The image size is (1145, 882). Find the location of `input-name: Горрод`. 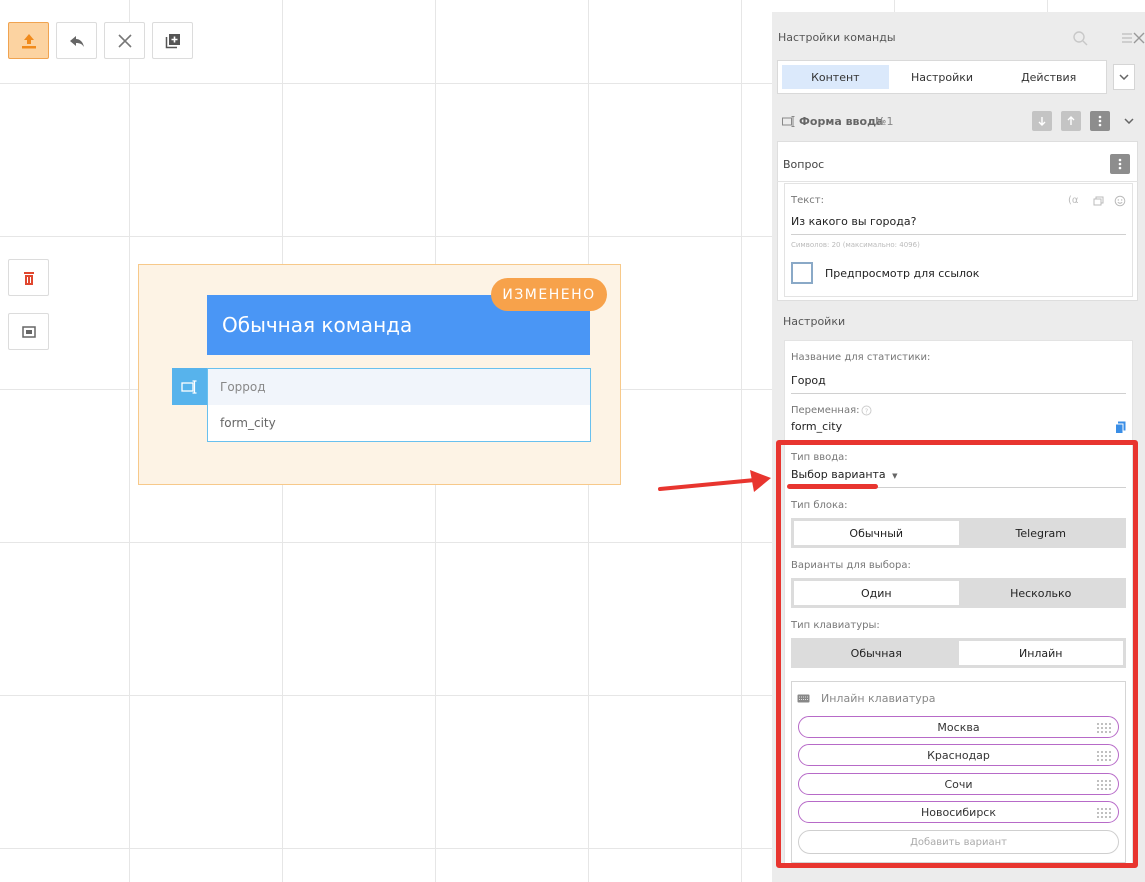

input-name: Горрод is located at coordinates (399, 387).